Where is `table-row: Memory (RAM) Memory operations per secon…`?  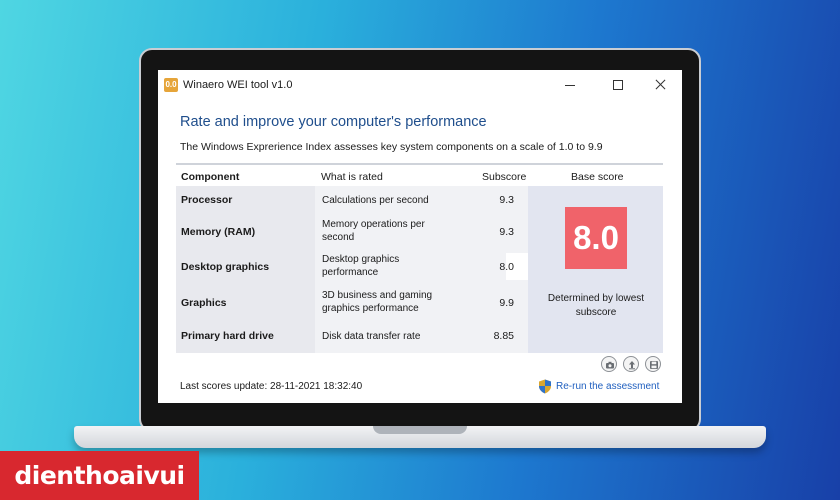
table-row: Memory (RAM) Memory operations per secon… is located at coordinates (352, 232).